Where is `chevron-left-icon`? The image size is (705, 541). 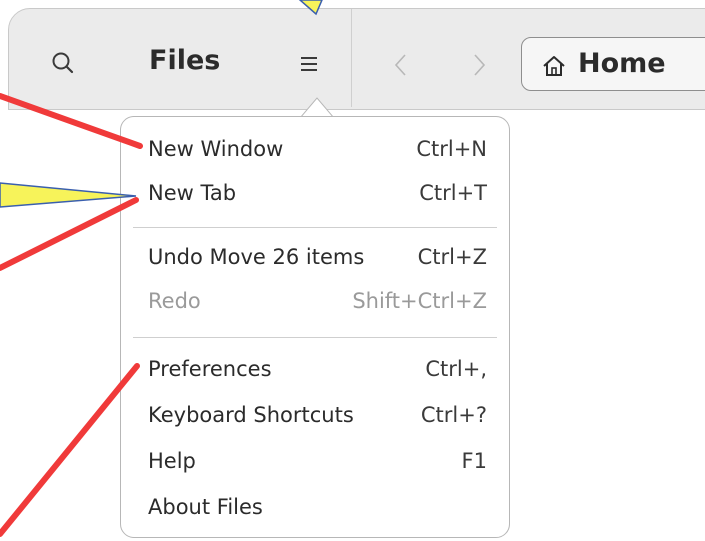 chevron-left-icon is located at coordinates (400, 65).